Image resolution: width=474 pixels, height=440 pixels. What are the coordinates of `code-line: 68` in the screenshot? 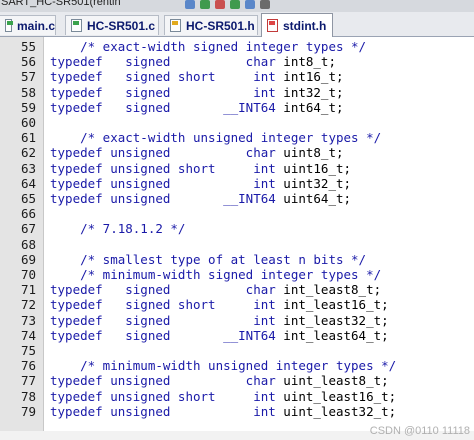 It's located at (237, 244).